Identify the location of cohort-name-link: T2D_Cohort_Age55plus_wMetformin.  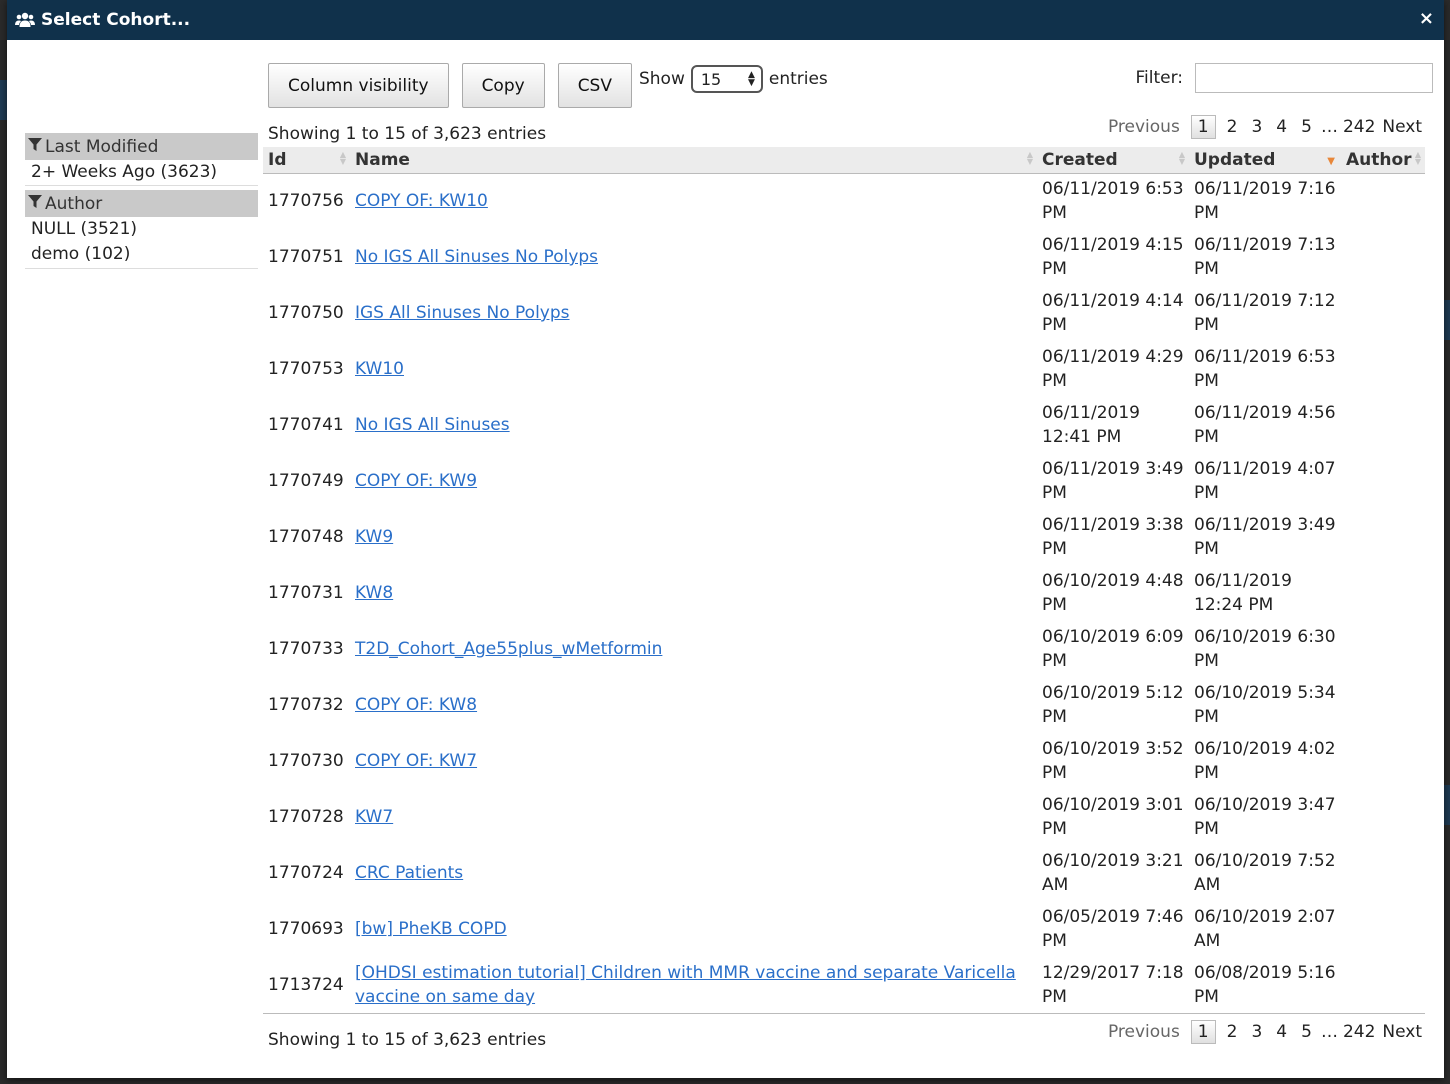
(508, 649).